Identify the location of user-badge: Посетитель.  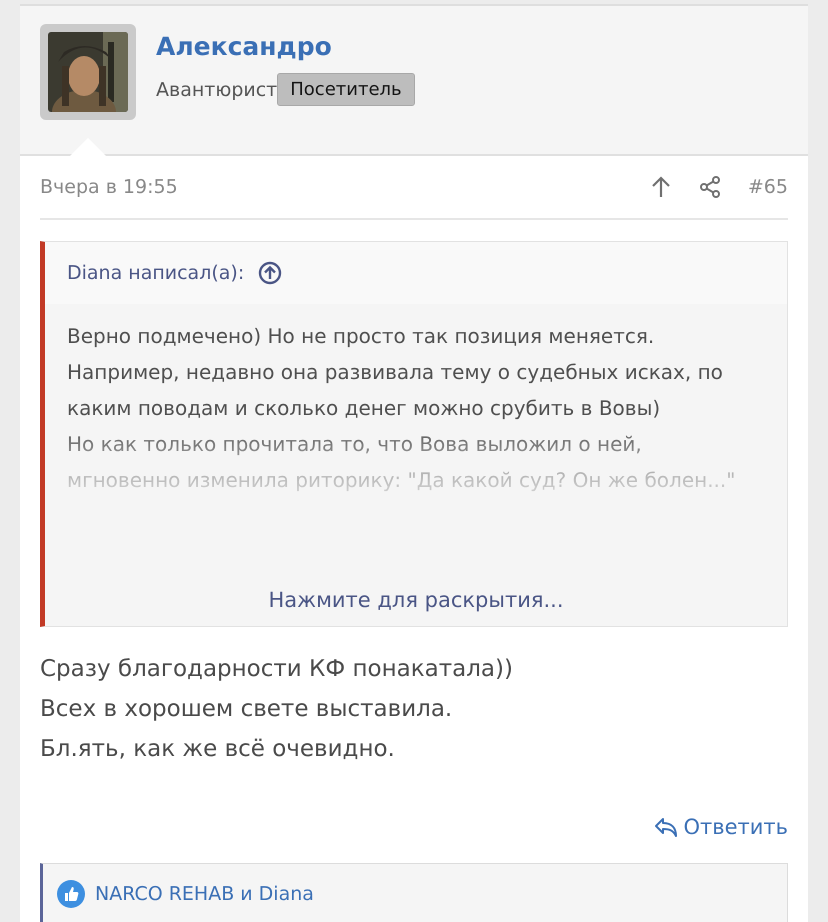
(346, 89).